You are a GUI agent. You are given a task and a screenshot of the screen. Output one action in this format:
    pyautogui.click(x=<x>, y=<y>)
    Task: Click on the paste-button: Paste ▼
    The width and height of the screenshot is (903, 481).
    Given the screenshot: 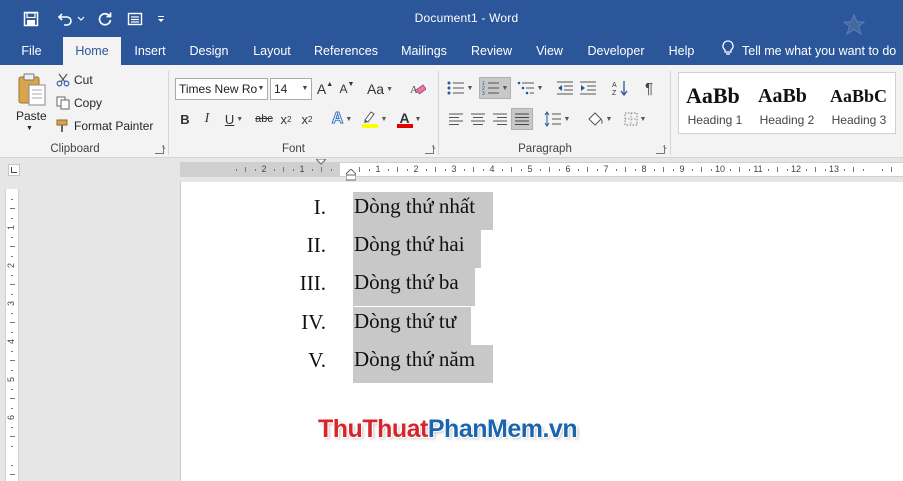 What is the action you would take?
    pyautogui.click(x=31, y=104)
    